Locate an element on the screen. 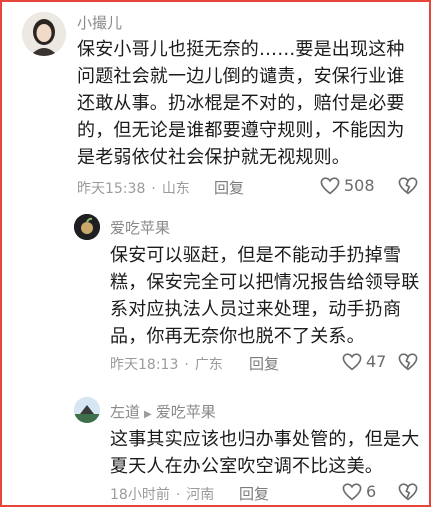 The image size is (431, 507). comment-line: 的，但无论是谁都要遵守规则，不能因为 is located at coordinates (241, 130).